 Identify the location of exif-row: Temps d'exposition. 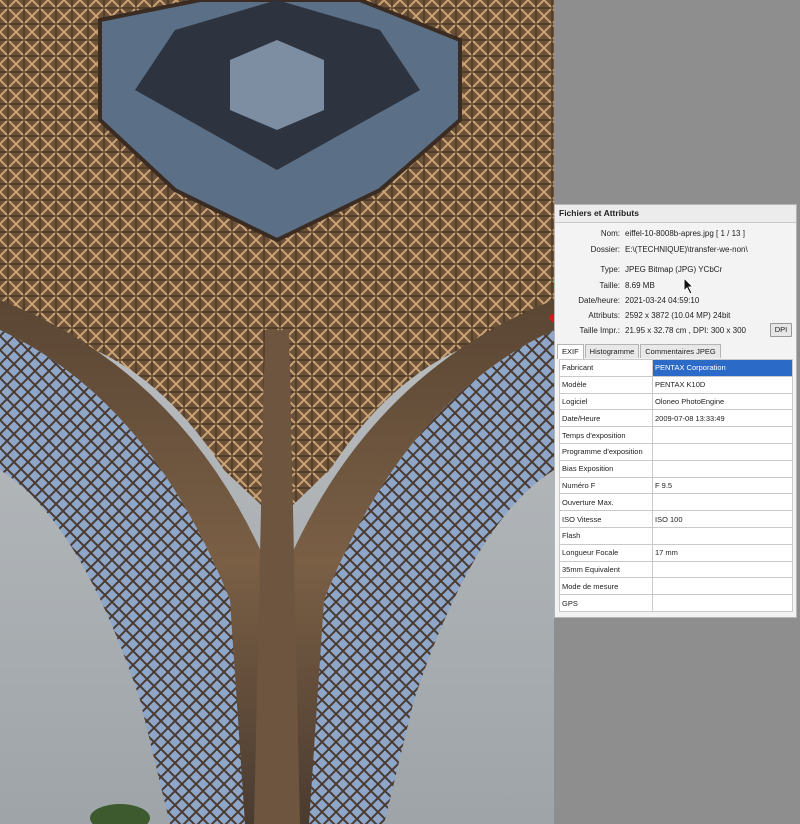
(676, 435).